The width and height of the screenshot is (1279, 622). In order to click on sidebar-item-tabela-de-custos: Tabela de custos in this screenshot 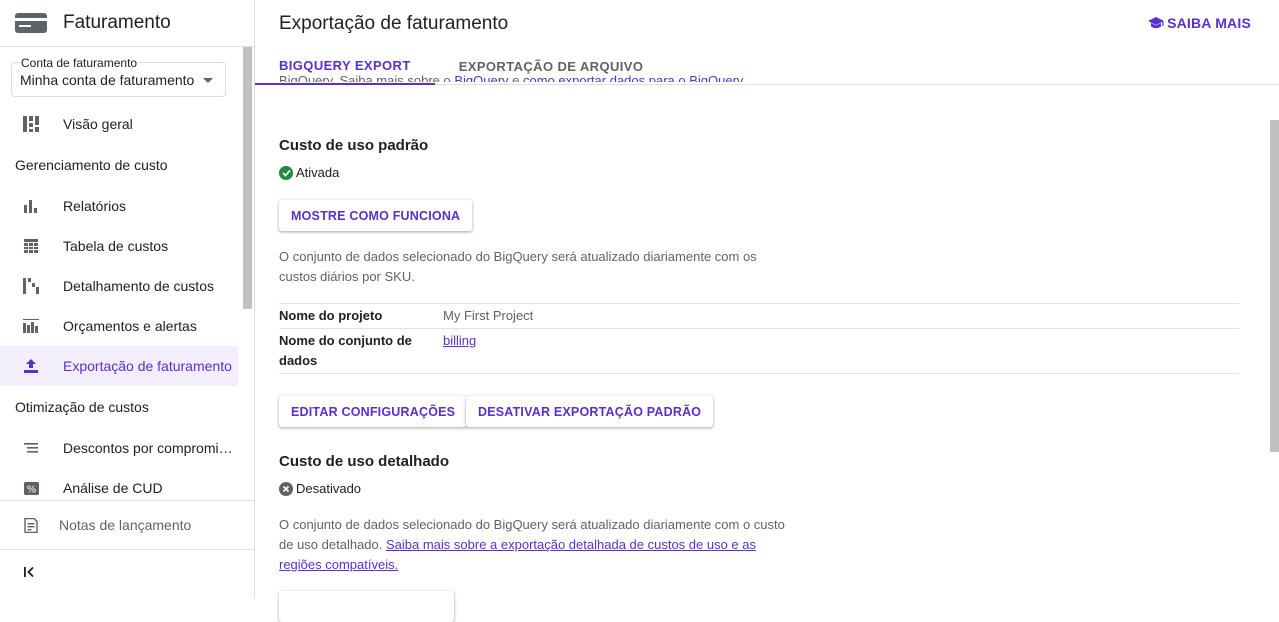, I will do `click(119, 246)`.